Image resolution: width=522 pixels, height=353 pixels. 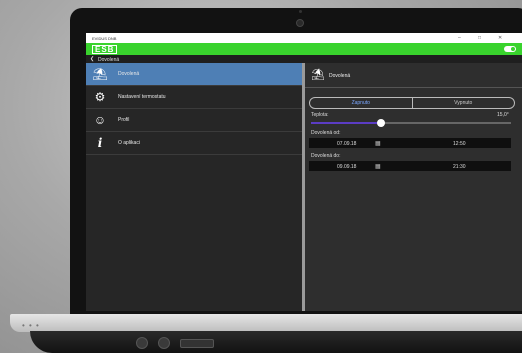 What do you see at coordinates (105, 49) in the screenshot?
I see `app-logo: ESB` at bounding box center [105, 49].